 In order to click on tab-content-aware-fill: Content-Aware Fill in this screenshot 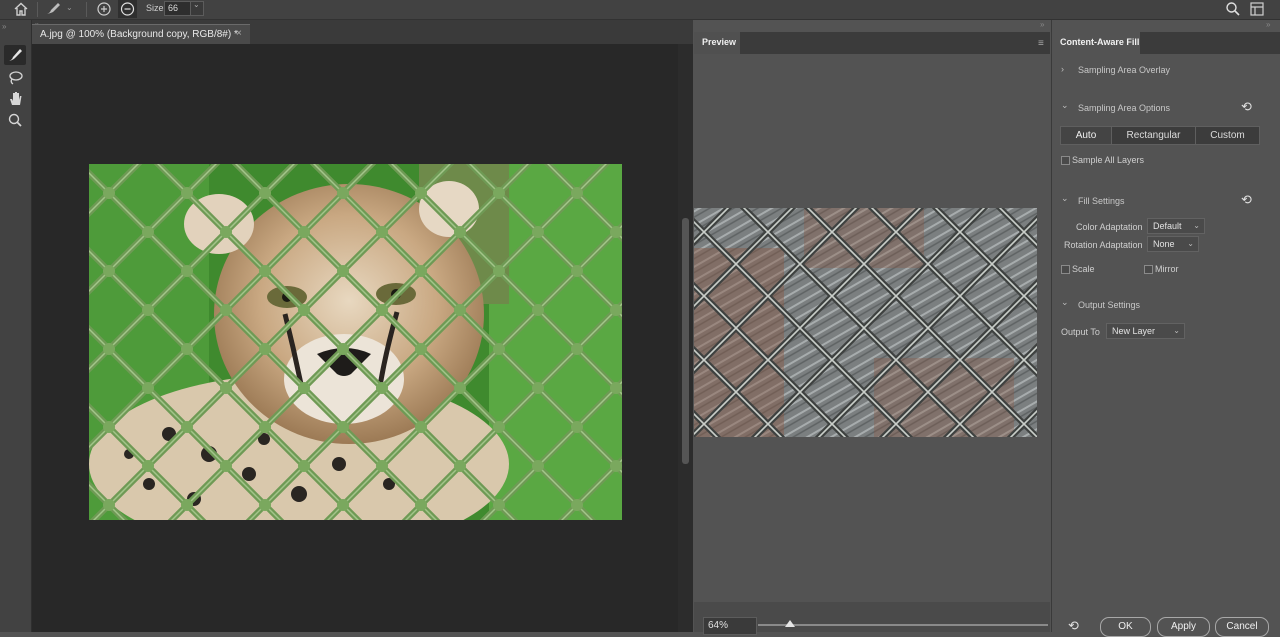, I will do `click(1096, 43)`.